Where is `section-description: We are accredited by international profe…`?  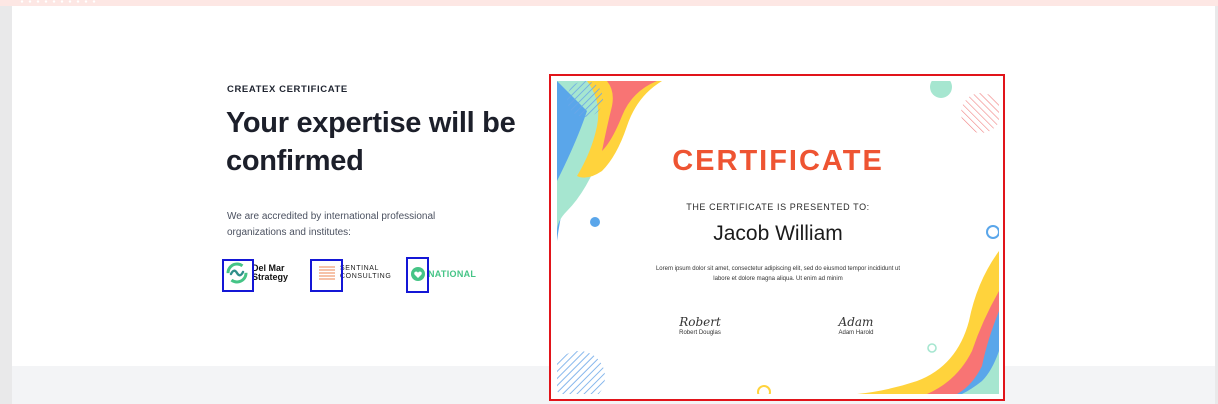 section-description: We are accredited by international profe… is located at coordinates (331, 224).